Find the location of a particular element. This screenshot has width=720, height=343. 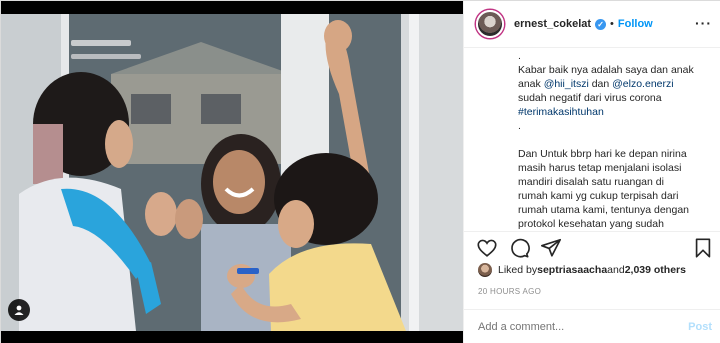

verified-badge-icon: ✓ is located at coordinates (601, 24).